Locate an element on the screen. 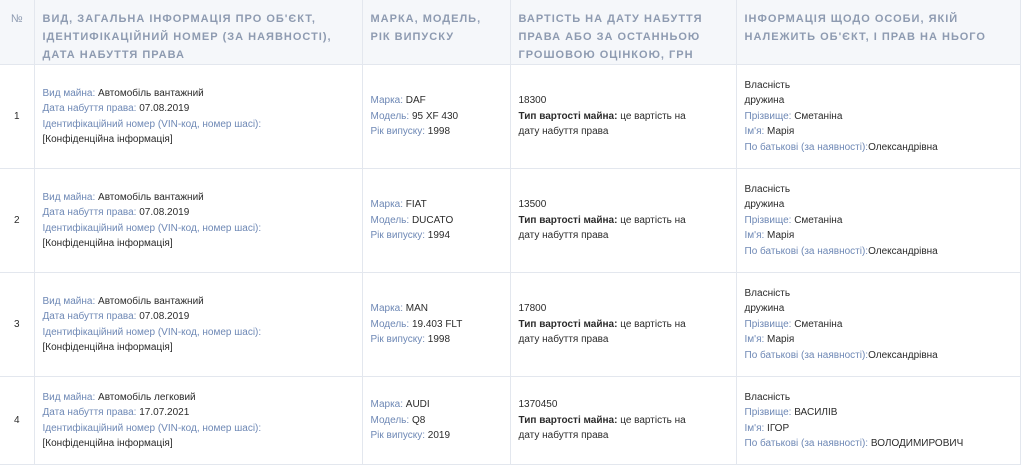  model-value: DUCATO is located at coordinates (432, 220).